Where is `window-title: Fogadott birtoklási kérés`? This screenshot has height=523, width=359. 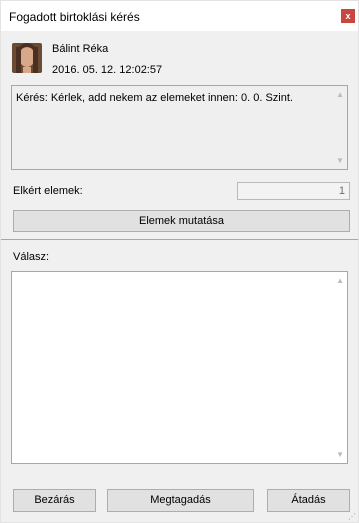 window-title: Fogadott birtoklási kérés is located at coordinates (74, 17).